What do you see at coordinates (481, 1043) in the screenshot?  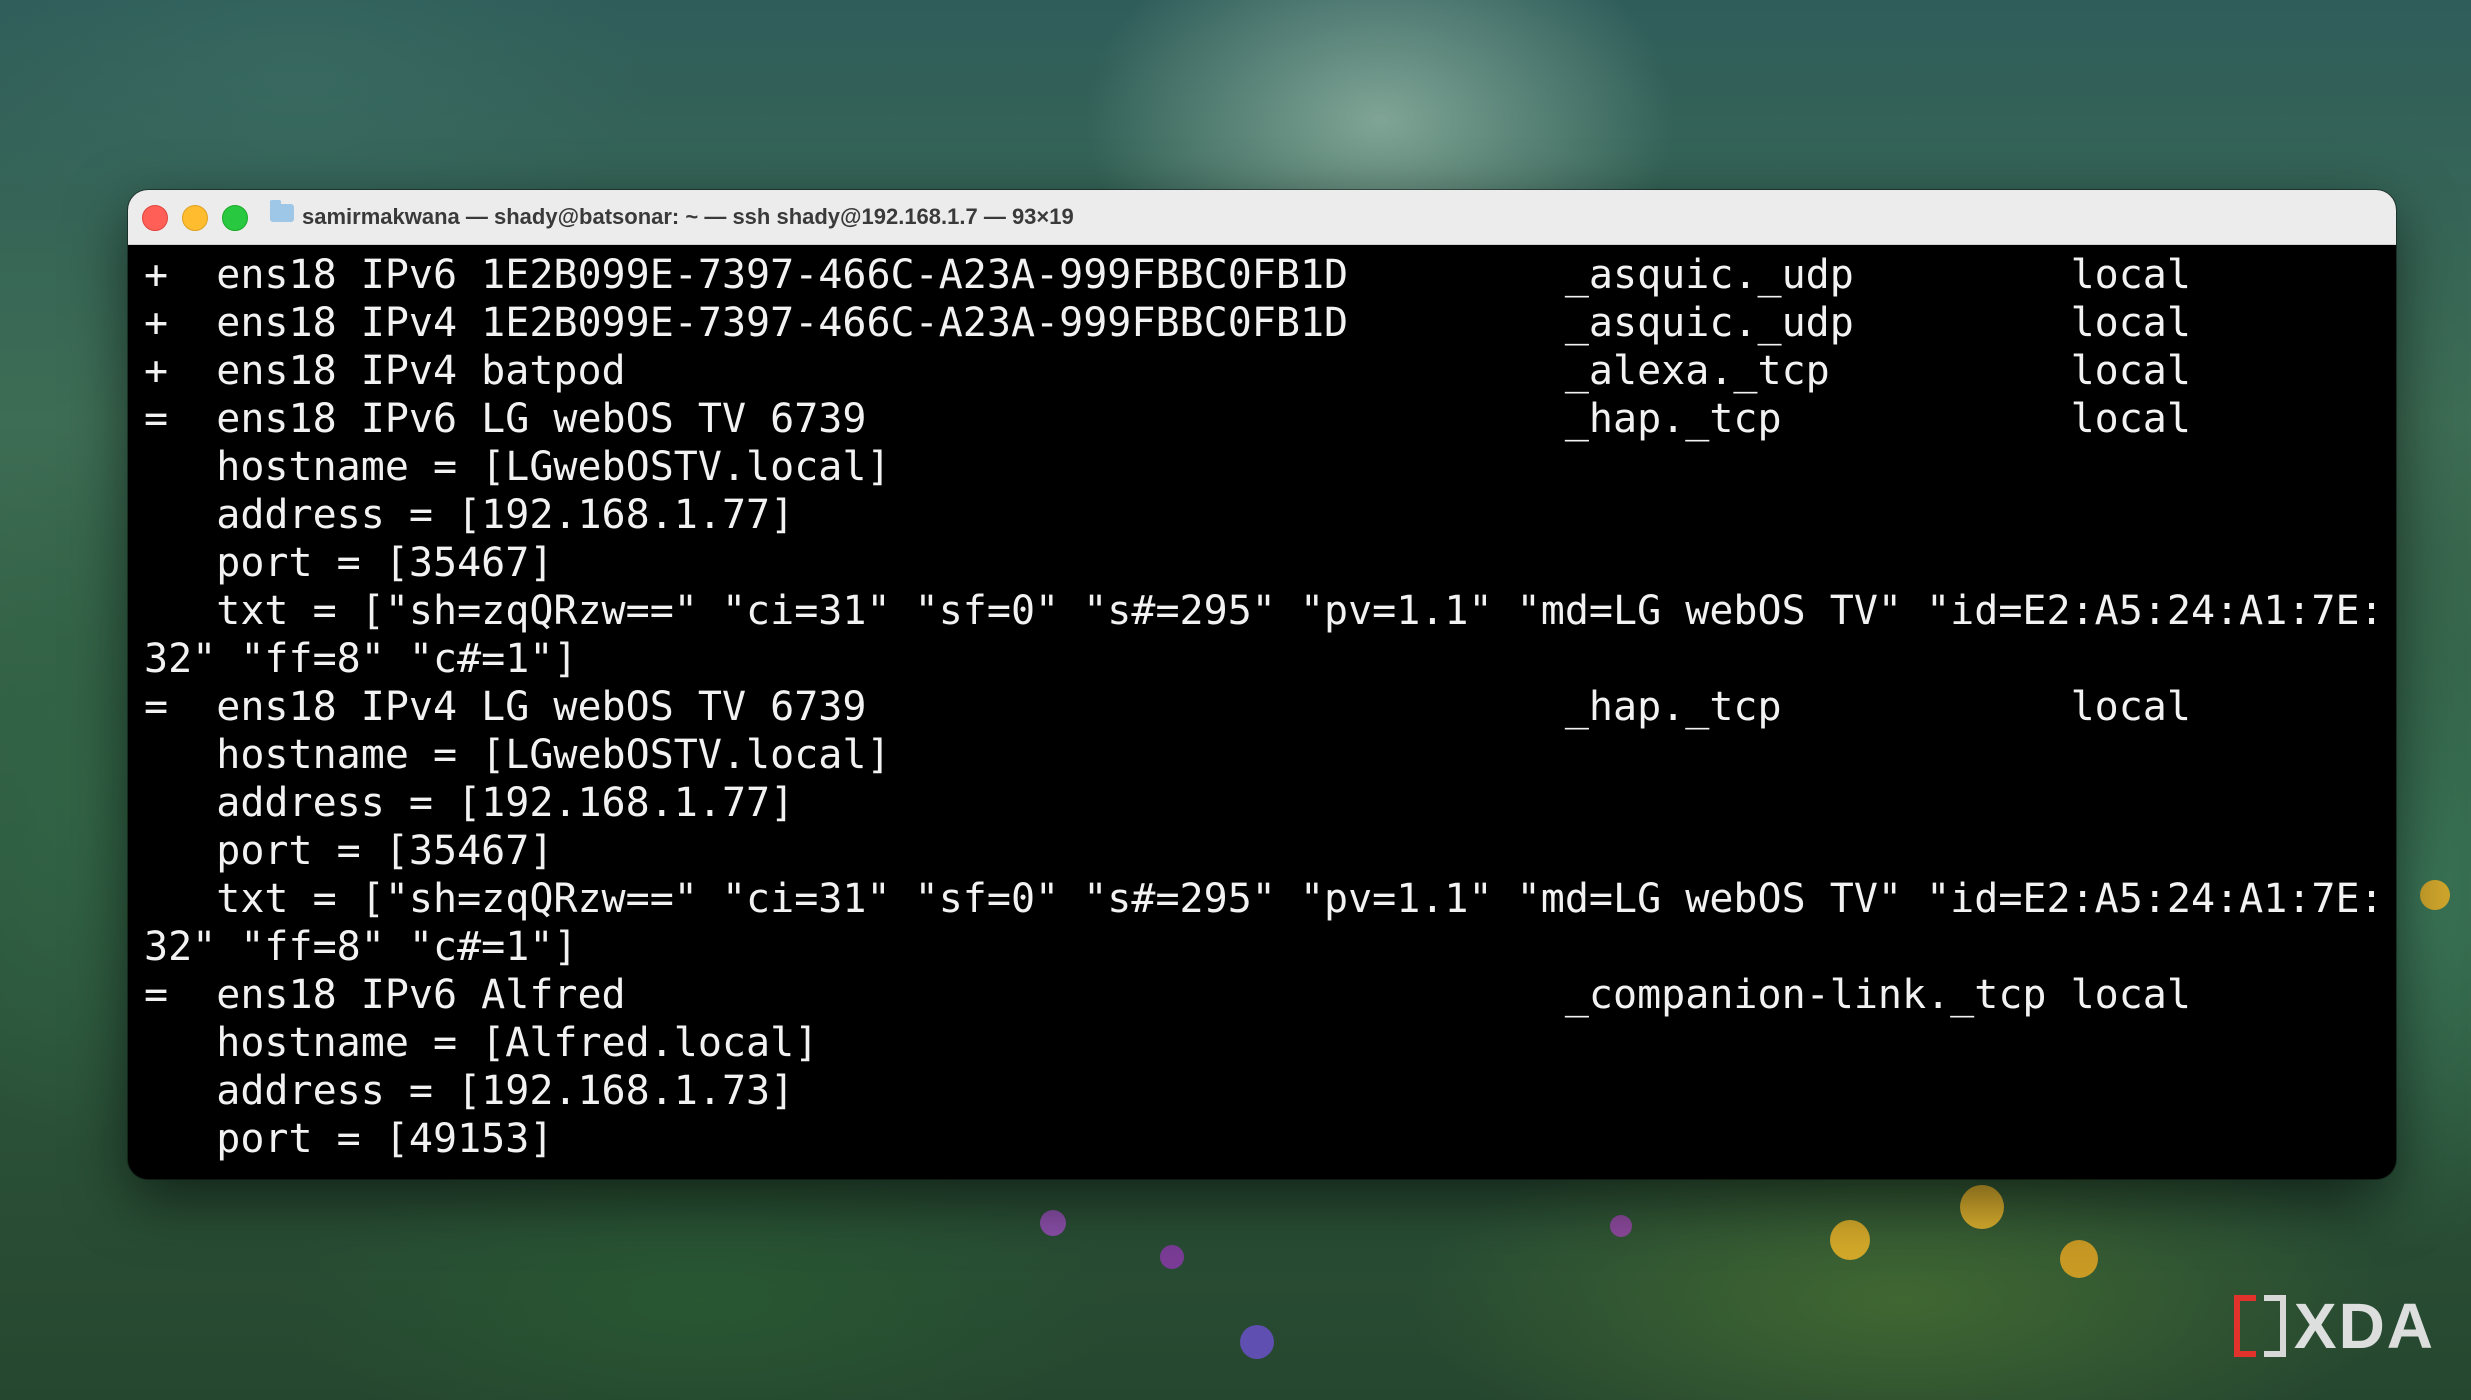 I see `terminal-line: hostname = [Alfred.local]` at bounding box center [481, 1043].